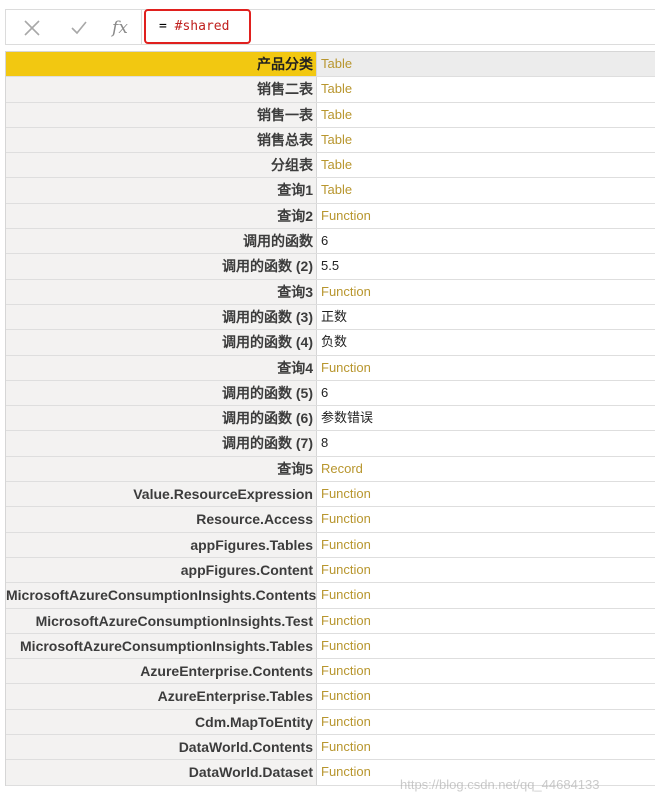 The width and height of the screenshot is (655, 805). Describe the element at coordinates (161, 469) in the screenshot. I see `field-name-cell: 查询5` at that location.